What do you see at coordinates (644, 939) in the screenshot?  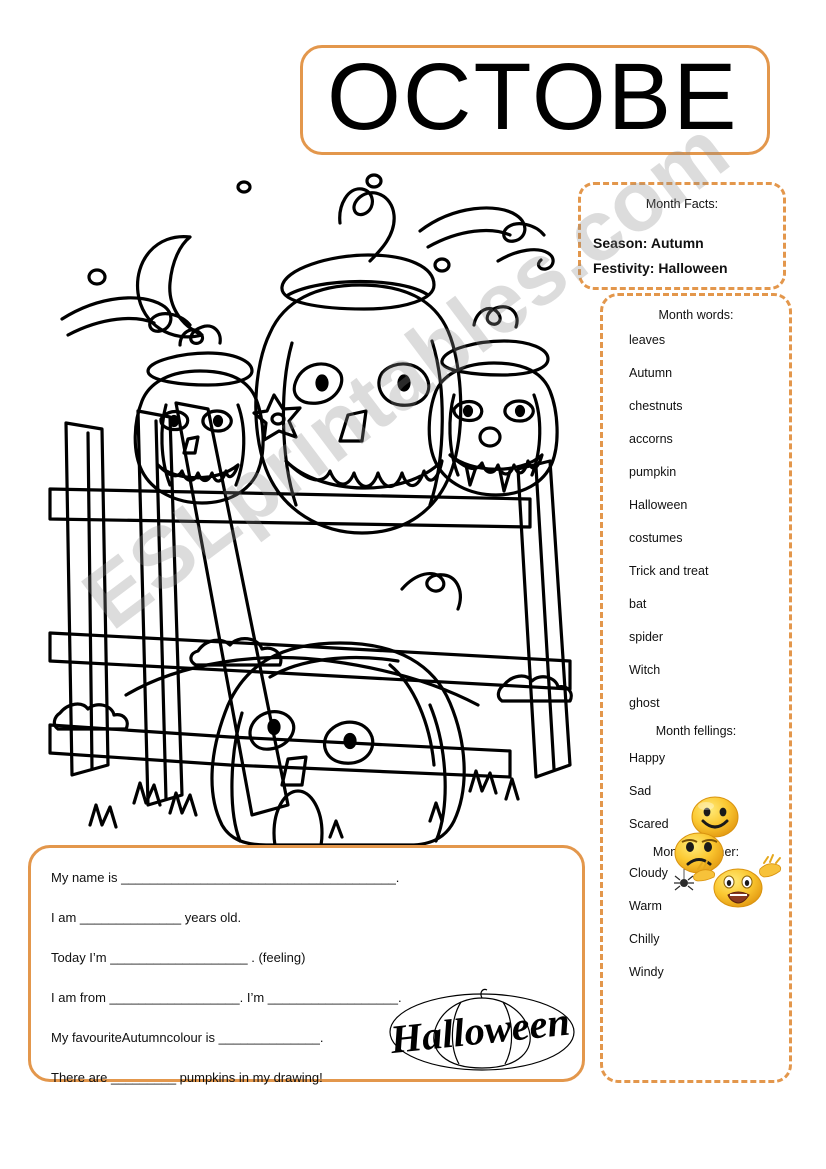 I see `list-item: Chilly` at bounding box center [644, 939].